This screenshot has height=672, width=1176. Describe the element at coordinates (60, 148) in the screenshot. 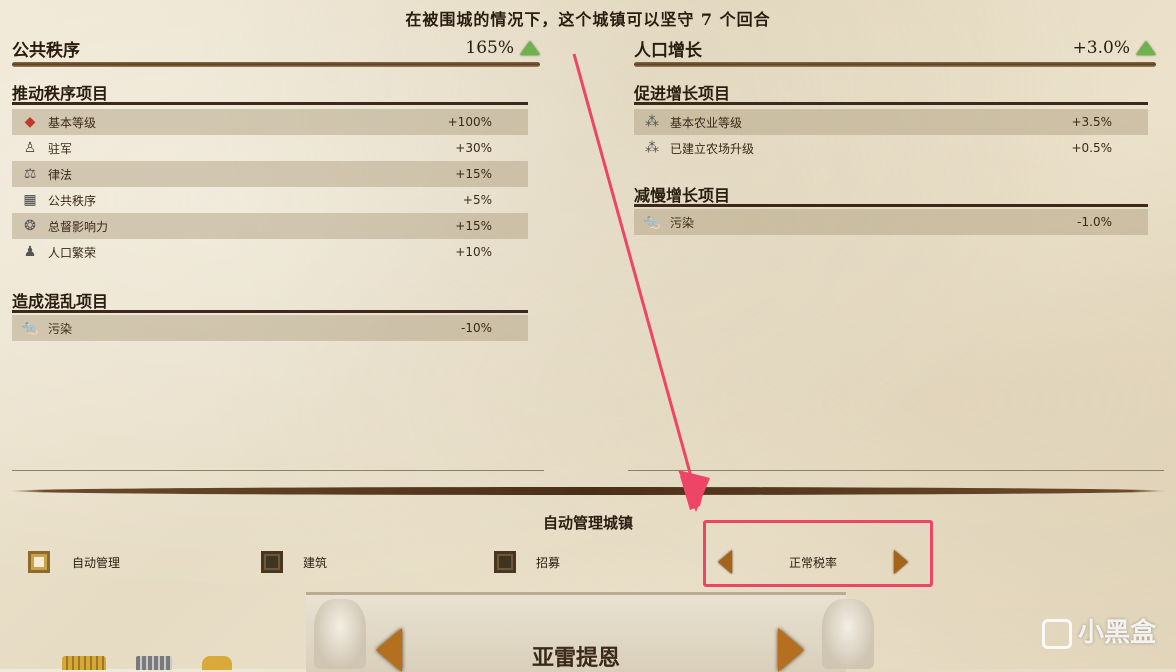

I see `modifier-label: 驻军` at that location.